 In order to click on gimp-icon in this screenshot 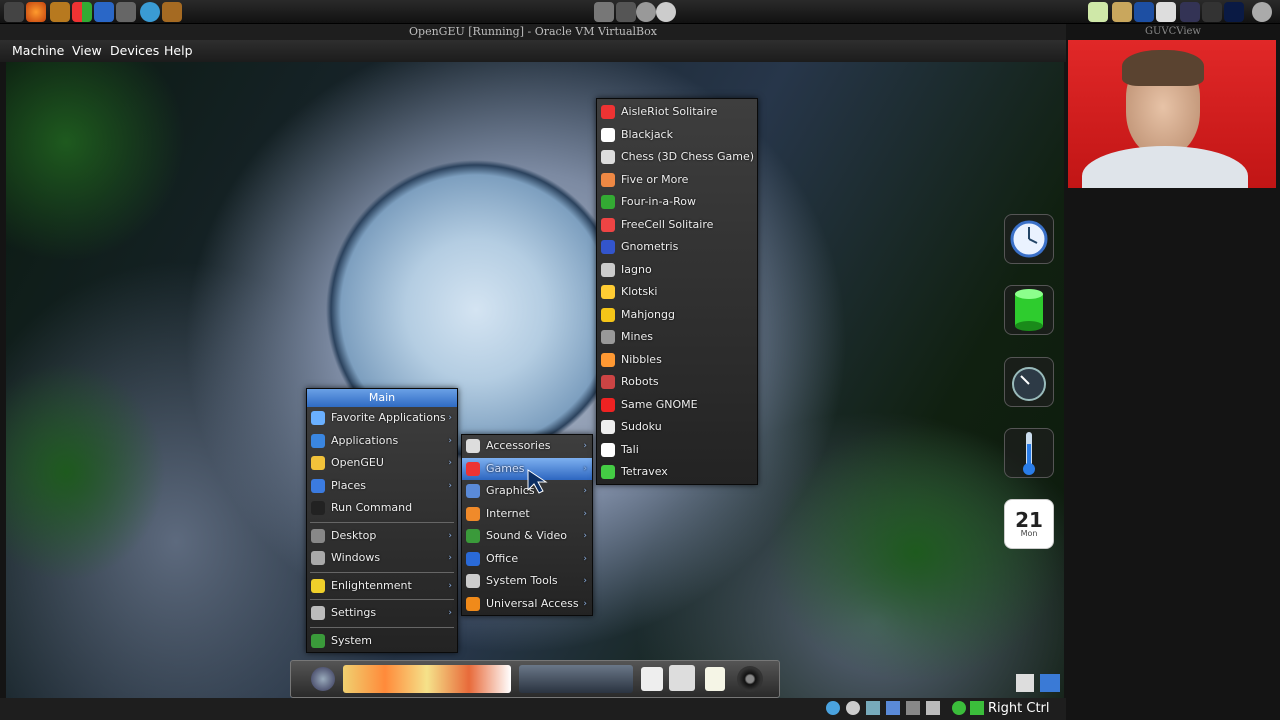, I will do `click(60, 12)`.